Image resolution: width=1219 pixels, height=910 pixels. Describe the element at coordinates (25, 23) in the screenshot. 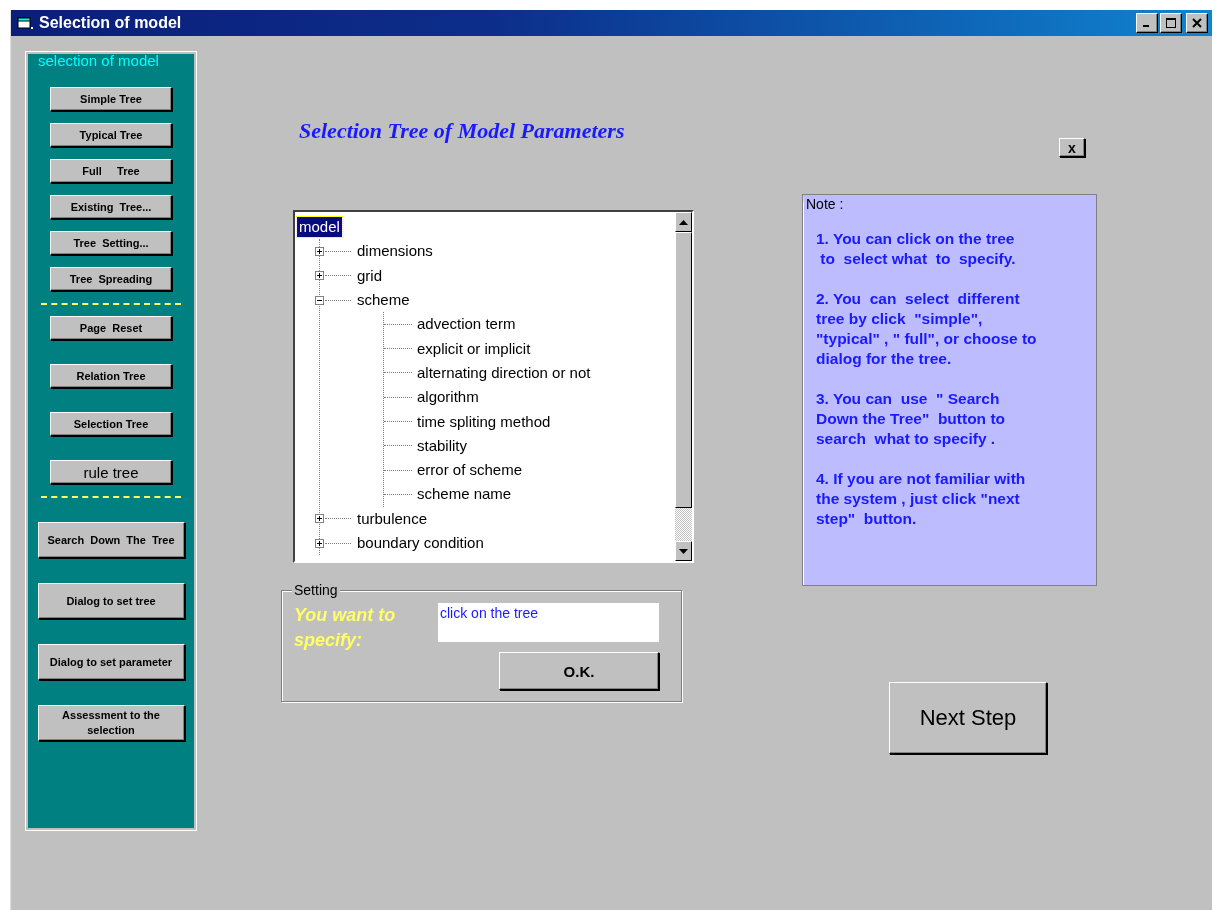

I see `window-icon` at that location.